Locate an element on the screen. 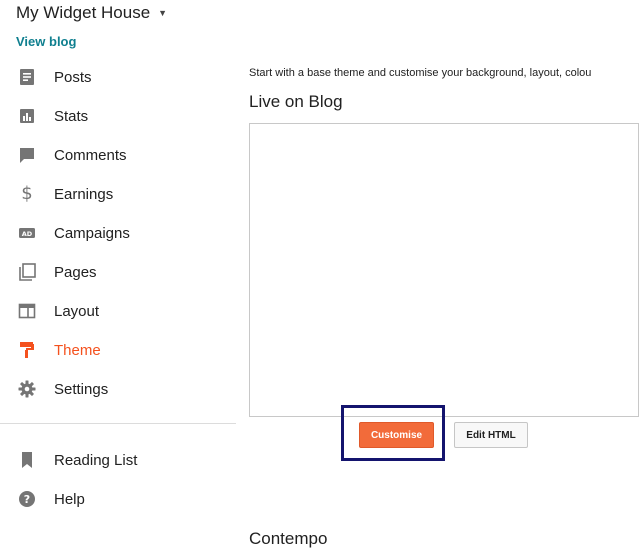 The image size is (640, 548). ad-icon: AD is located at coordinates (27, 233).